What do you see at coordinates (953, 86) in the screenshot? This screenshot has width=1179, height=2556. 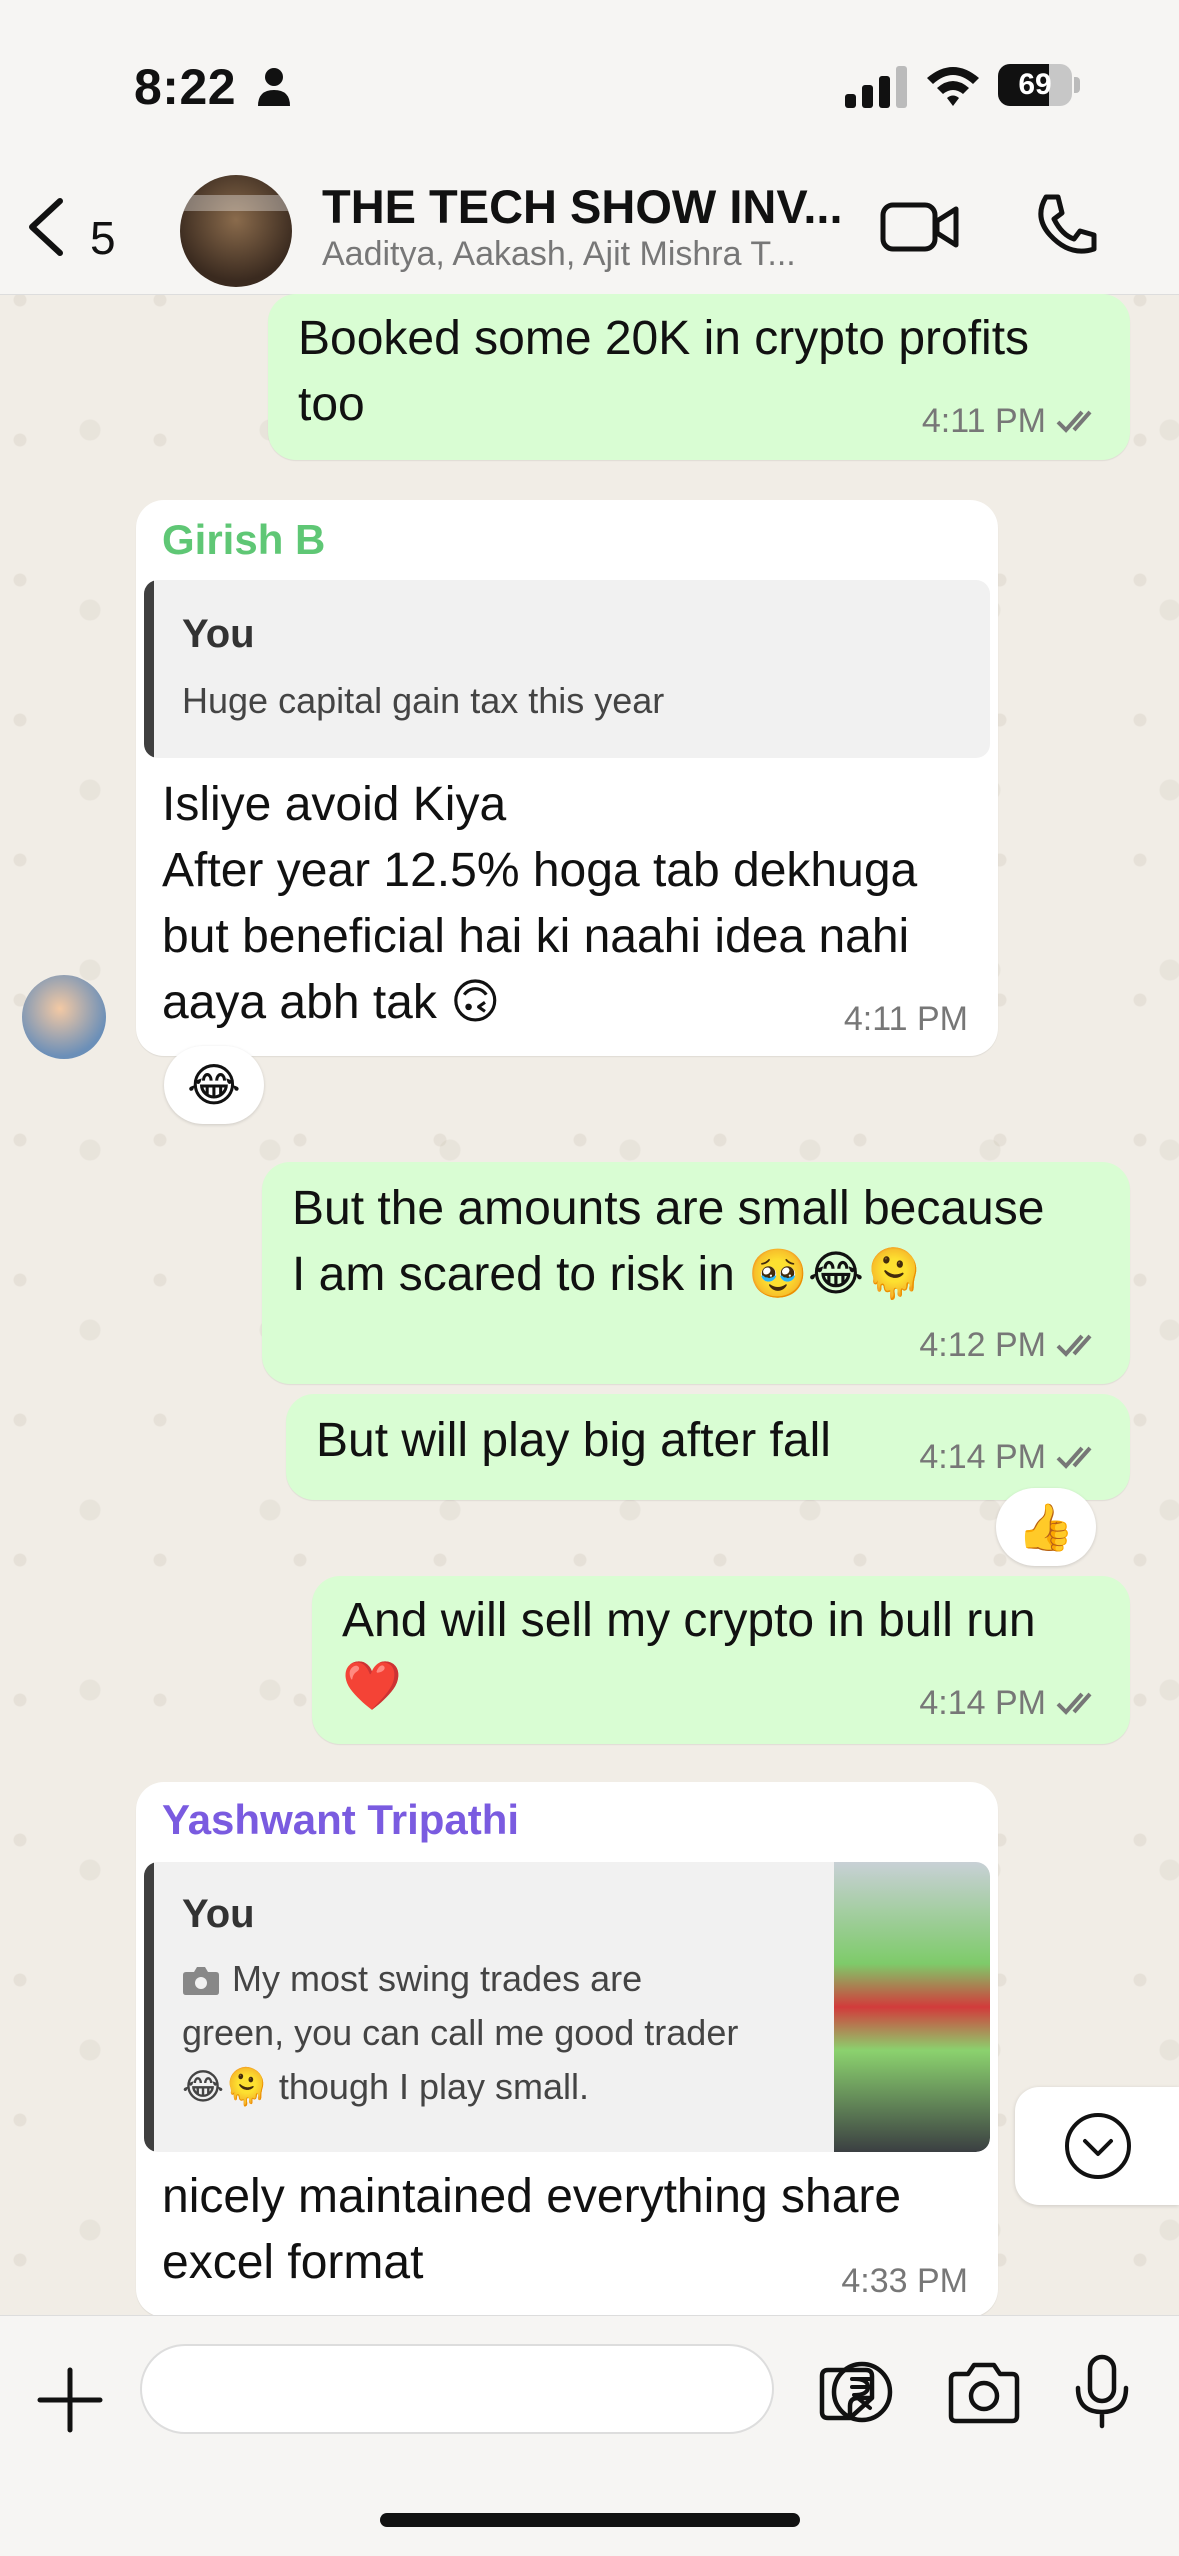 I see `wifi-icon` at bounding box center [953, 86].